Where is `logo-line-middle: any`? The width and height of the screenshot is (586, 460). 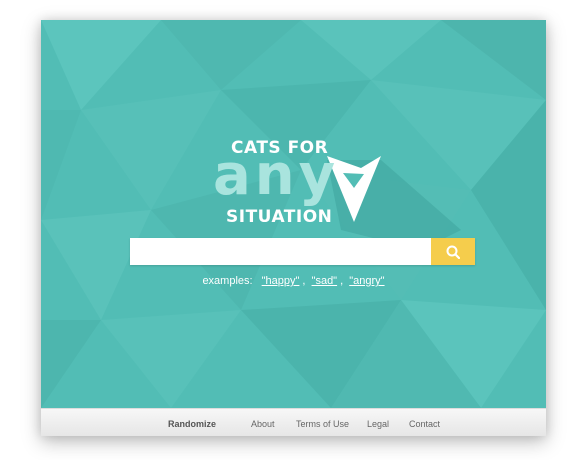
logo-line-middle: any is located at coordinates (276, 175).